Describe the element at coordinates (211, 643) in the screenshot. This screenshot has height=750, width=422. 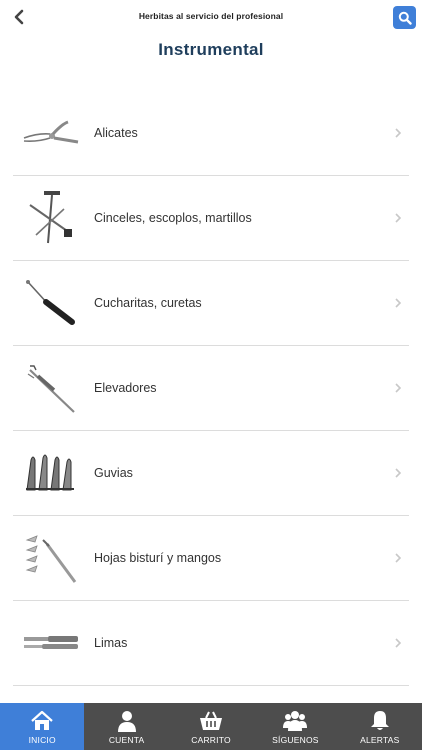
I see `list-item-limas: Limas` at that location.